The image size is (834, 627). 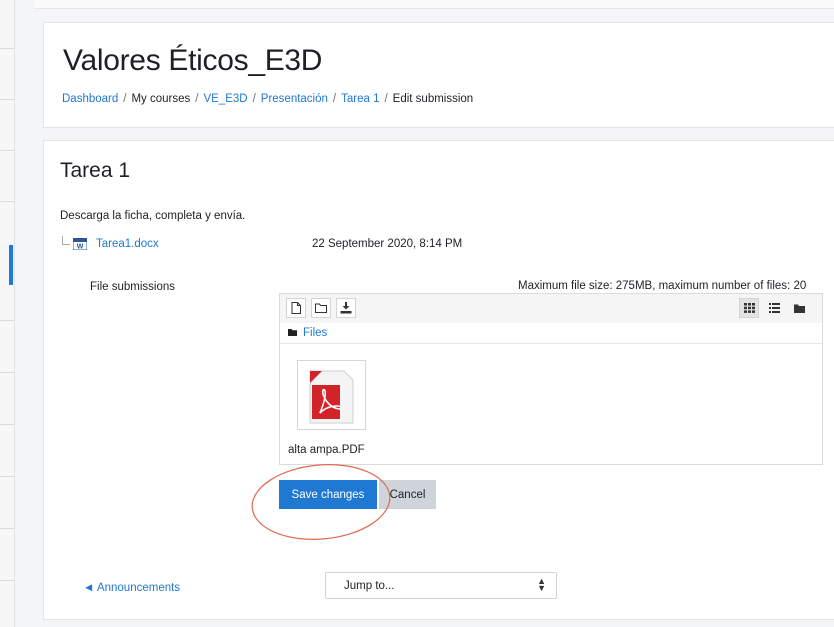 What do you see at coordinates (131, 588) in the screenshot?
I see `prev-activity-link: ◄ Announcements` at bounding box center [131, 588].